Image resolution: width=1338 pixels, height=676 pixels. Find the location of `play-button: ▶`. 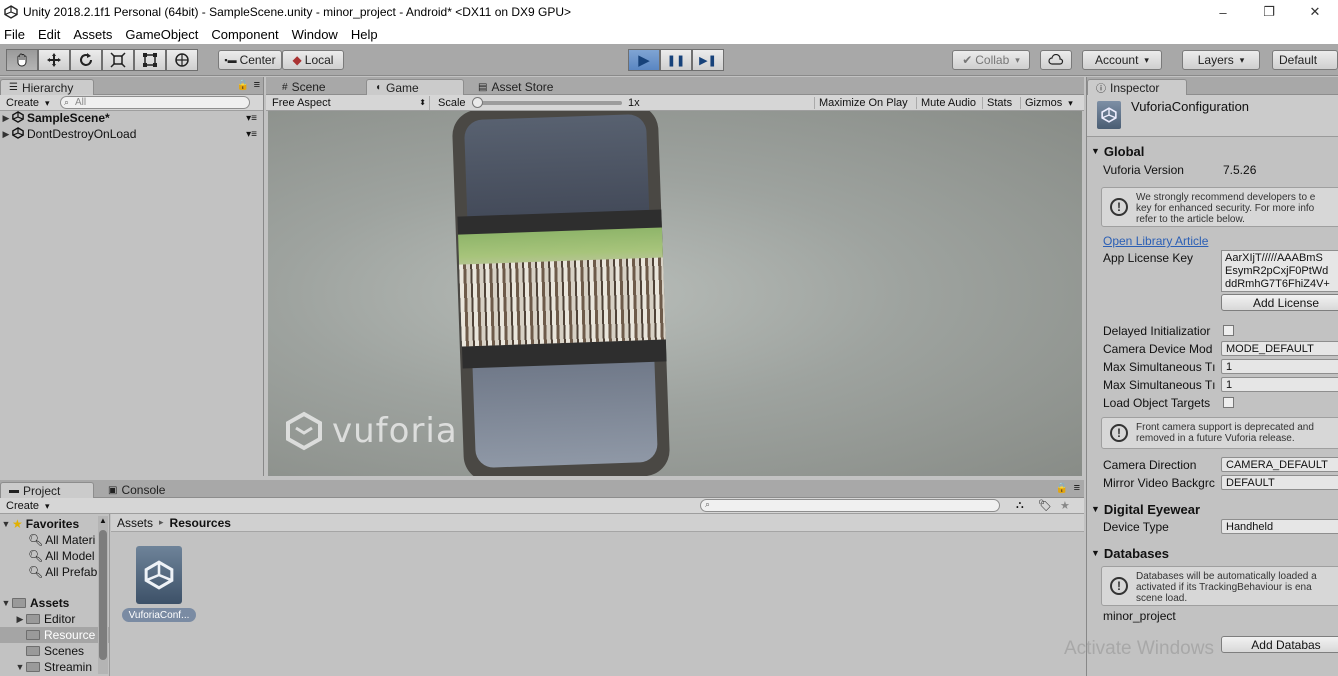

play-button: ▶ is located at coordinates (644, 60).